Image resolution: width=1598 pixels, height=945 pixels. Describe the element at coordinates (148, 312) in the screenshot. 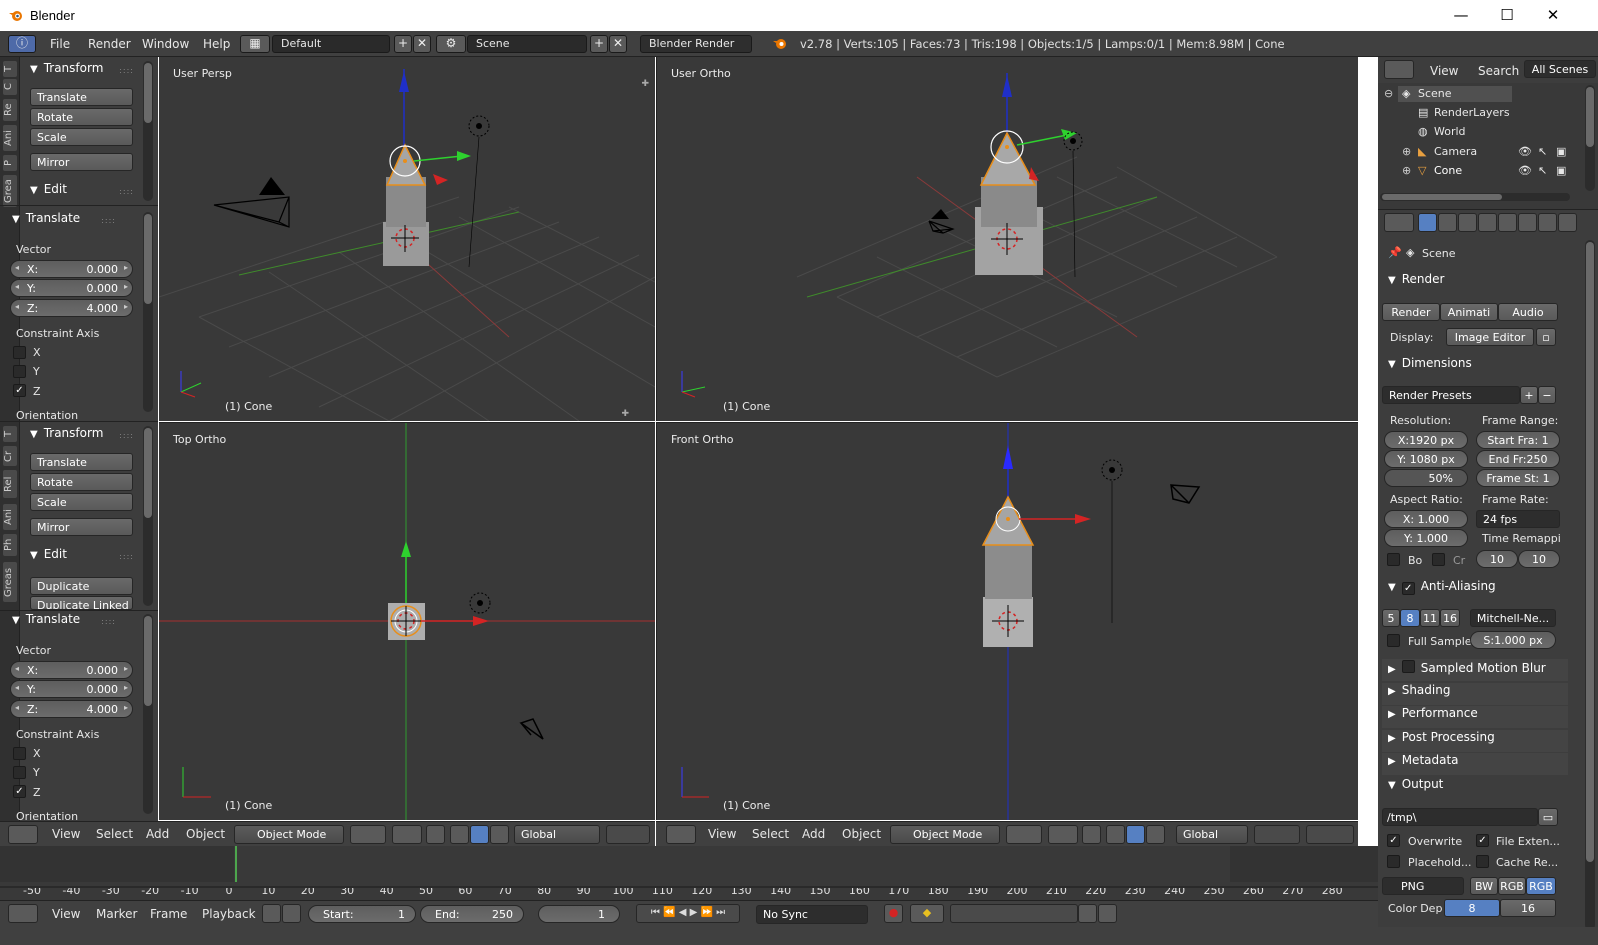

I see `operator-scrollbar` at that location.